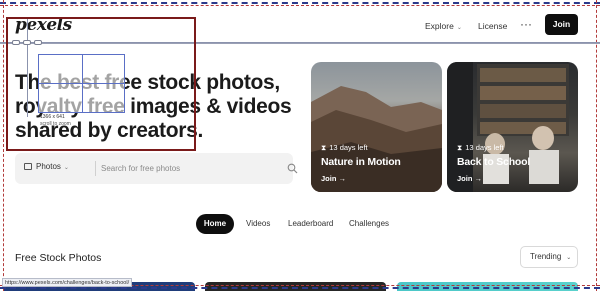 The width and height of the screenshot is (600, 291). What do you see at coordinates (546, 256) in the screenshot?
I see `sort-dropdown-label: Trending` at bounding box center [546, 256].